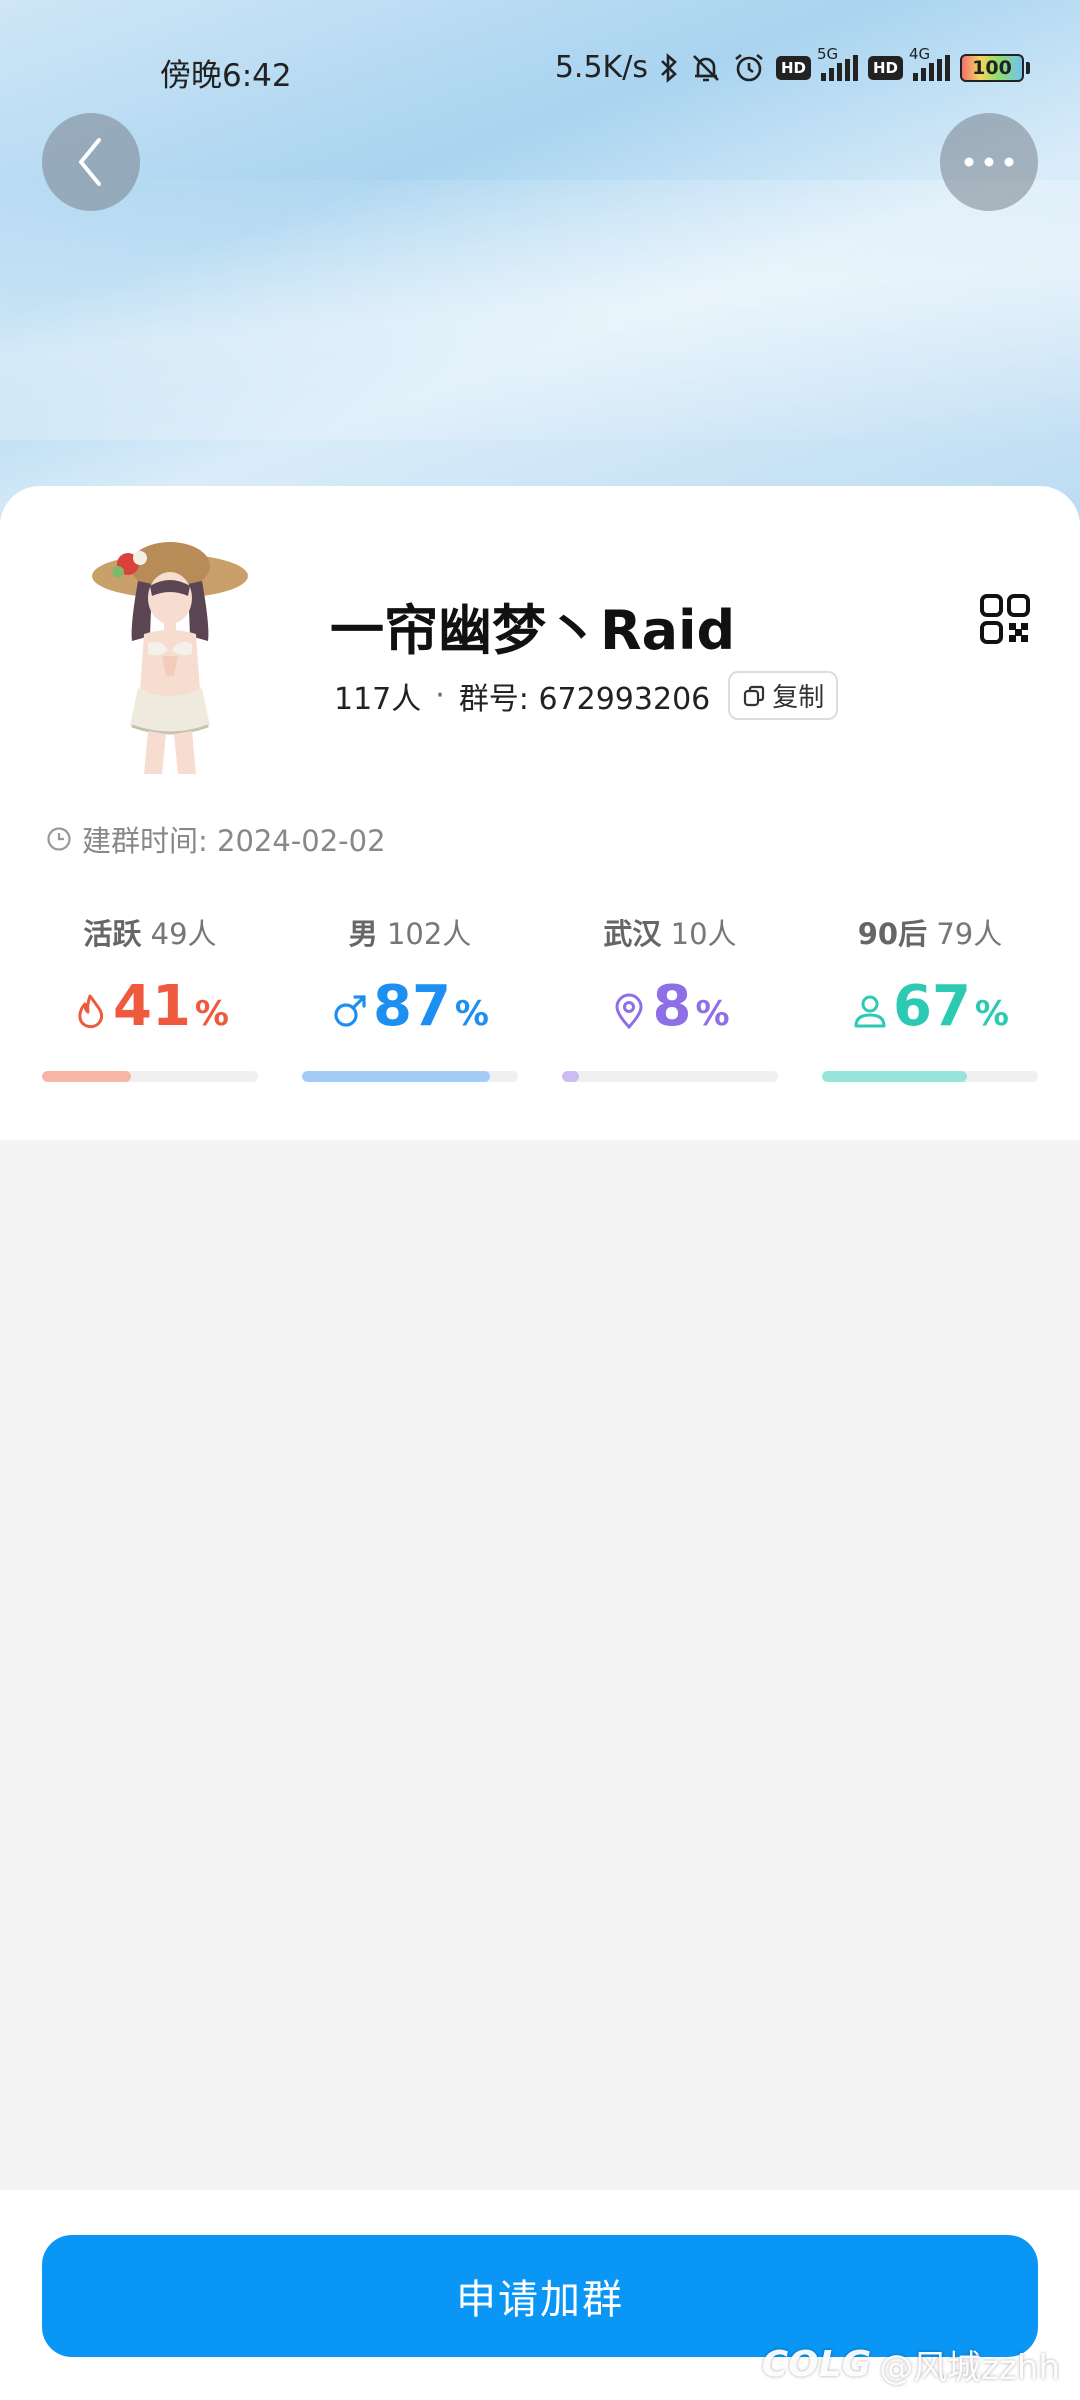  What do you see at coordinates (170, 651) in the screenshot?
I see `group-avatar` at bounding box center [170, 651].